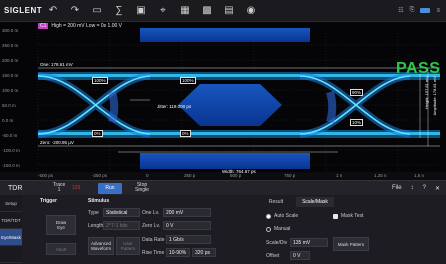 The image size is (446, 264). What do you see at coordinates (434, 96) in the screenshot?
I see `amplitude-label: Amplitude: 178.81 mV` at bounding box center [434, 96].